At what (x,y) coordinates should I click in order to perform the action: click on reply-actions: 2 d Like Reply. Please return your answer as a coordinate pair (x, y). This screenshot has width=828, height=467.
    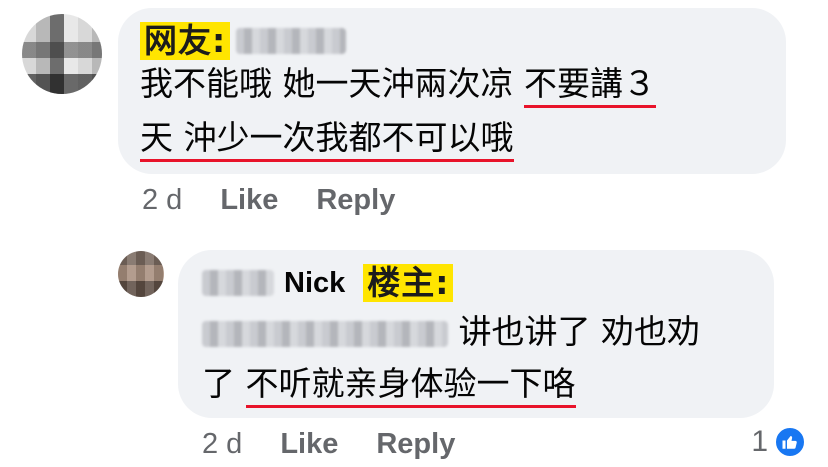
    Looking at the image, I should click on (328, 444).